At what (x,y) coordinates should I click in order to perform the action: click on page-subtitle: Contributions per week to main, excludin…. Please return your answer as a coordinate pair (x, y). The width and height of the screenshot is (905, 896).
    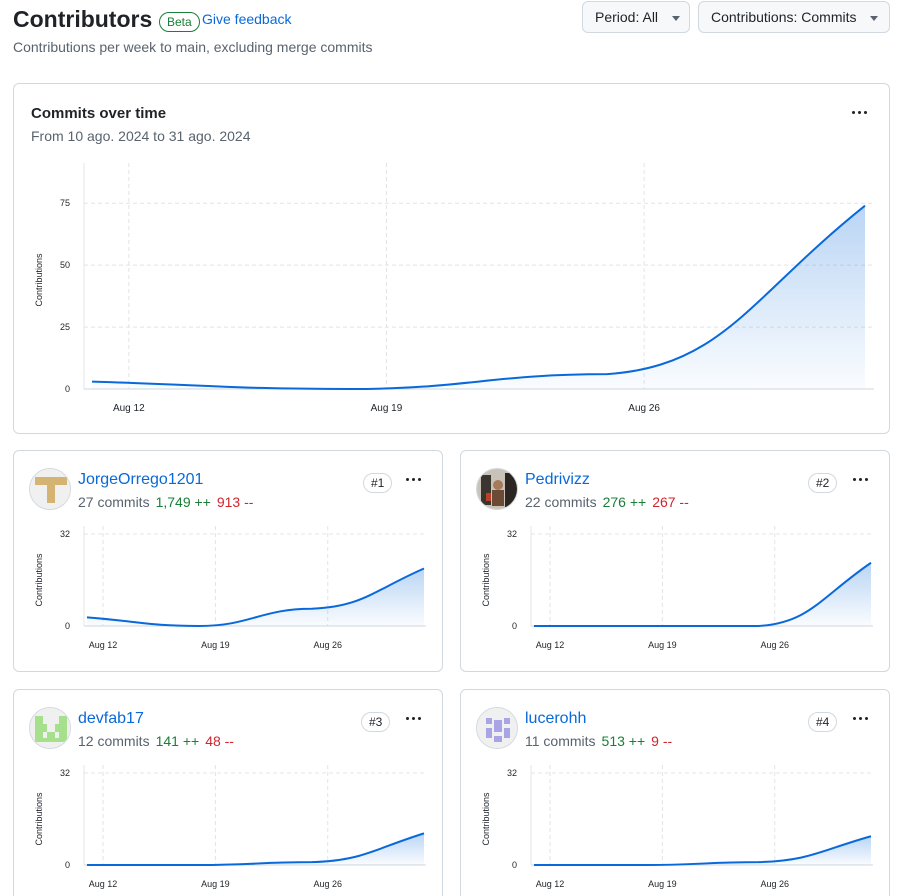
    Looking at the image, I should click on (193, 47).